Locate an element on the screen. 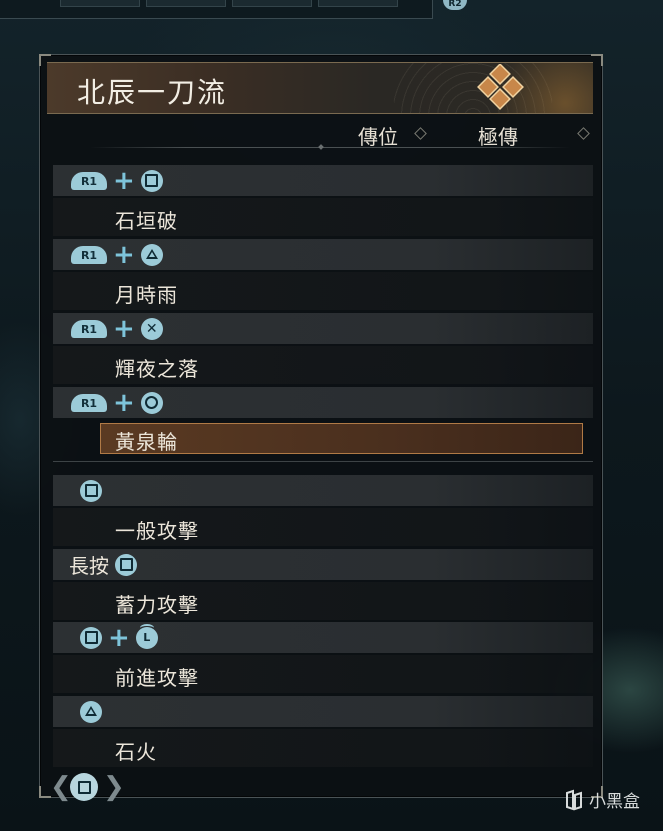  watermark-text: 小黑盒 is located at coordinates (614, 802).